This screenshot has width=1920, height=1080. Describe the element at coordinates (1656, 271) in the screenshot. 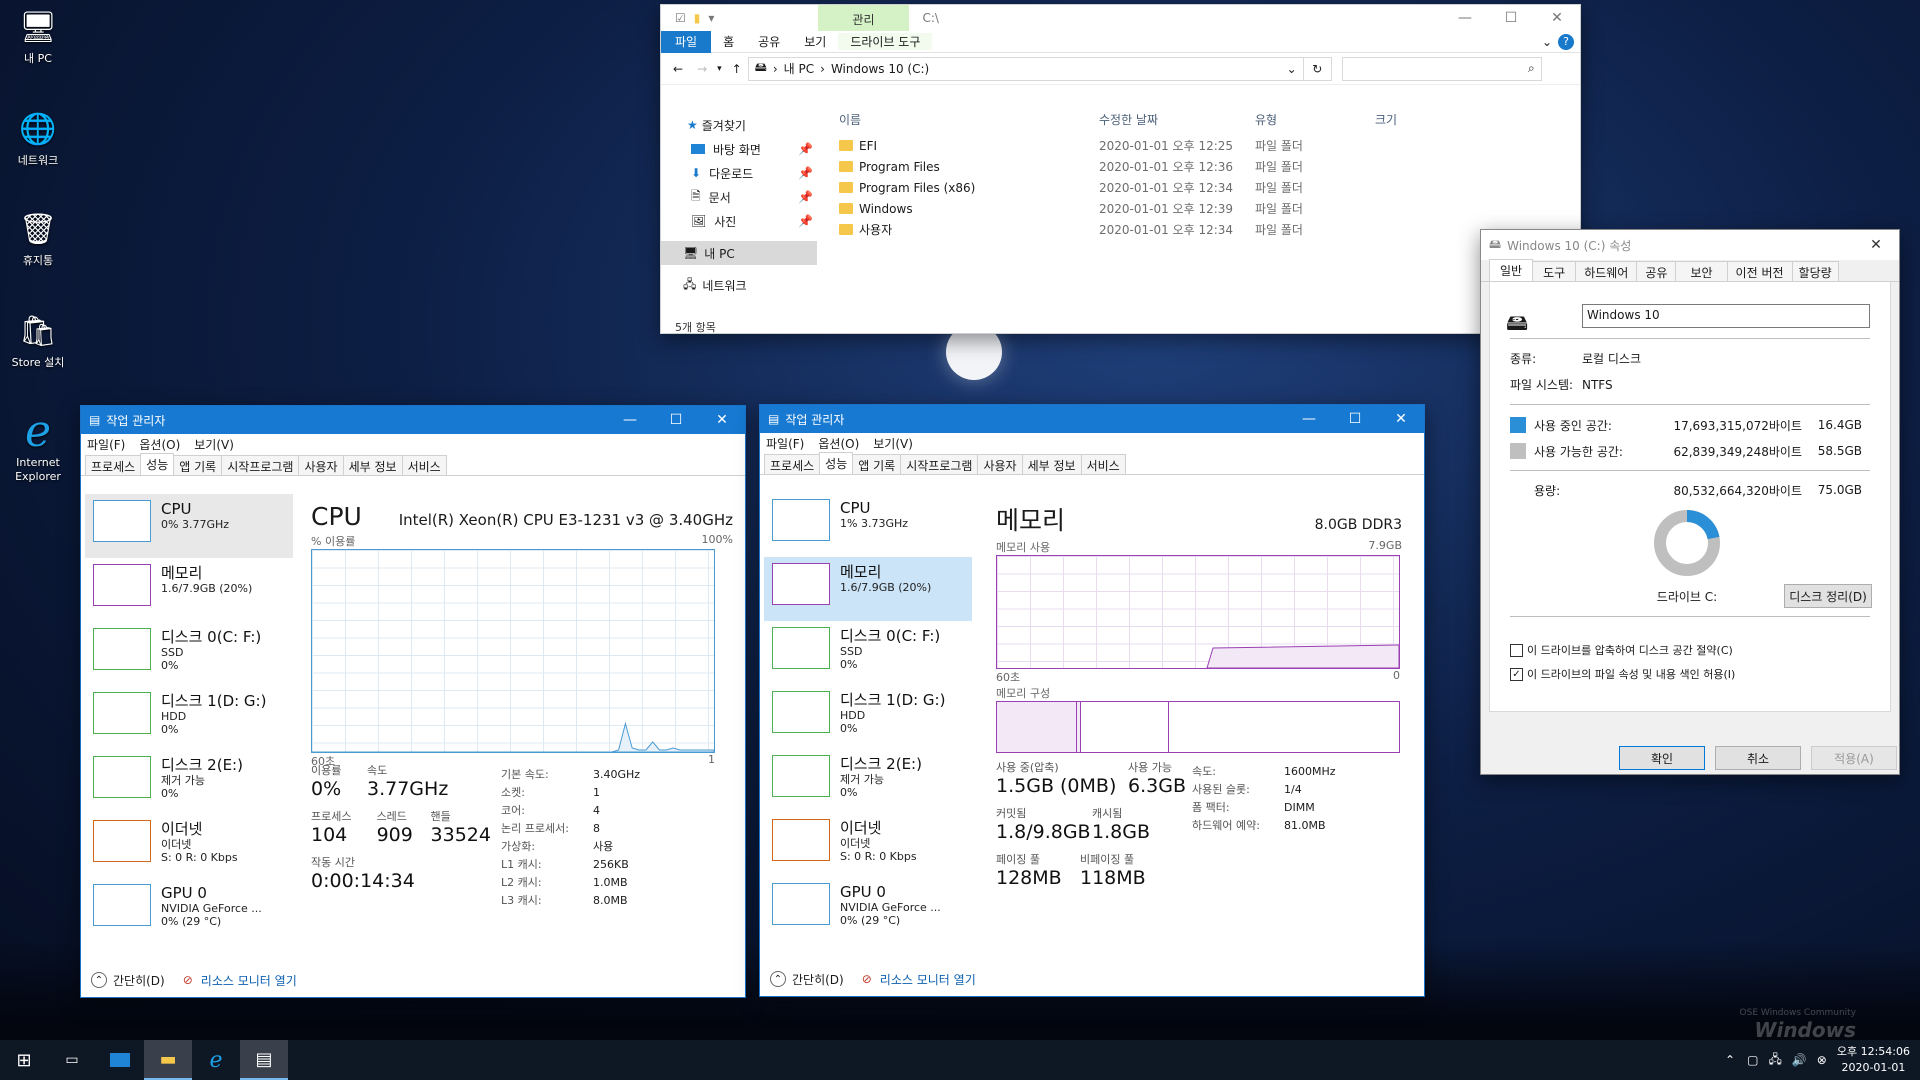

I see `tab-sharing: 공유` at that location.